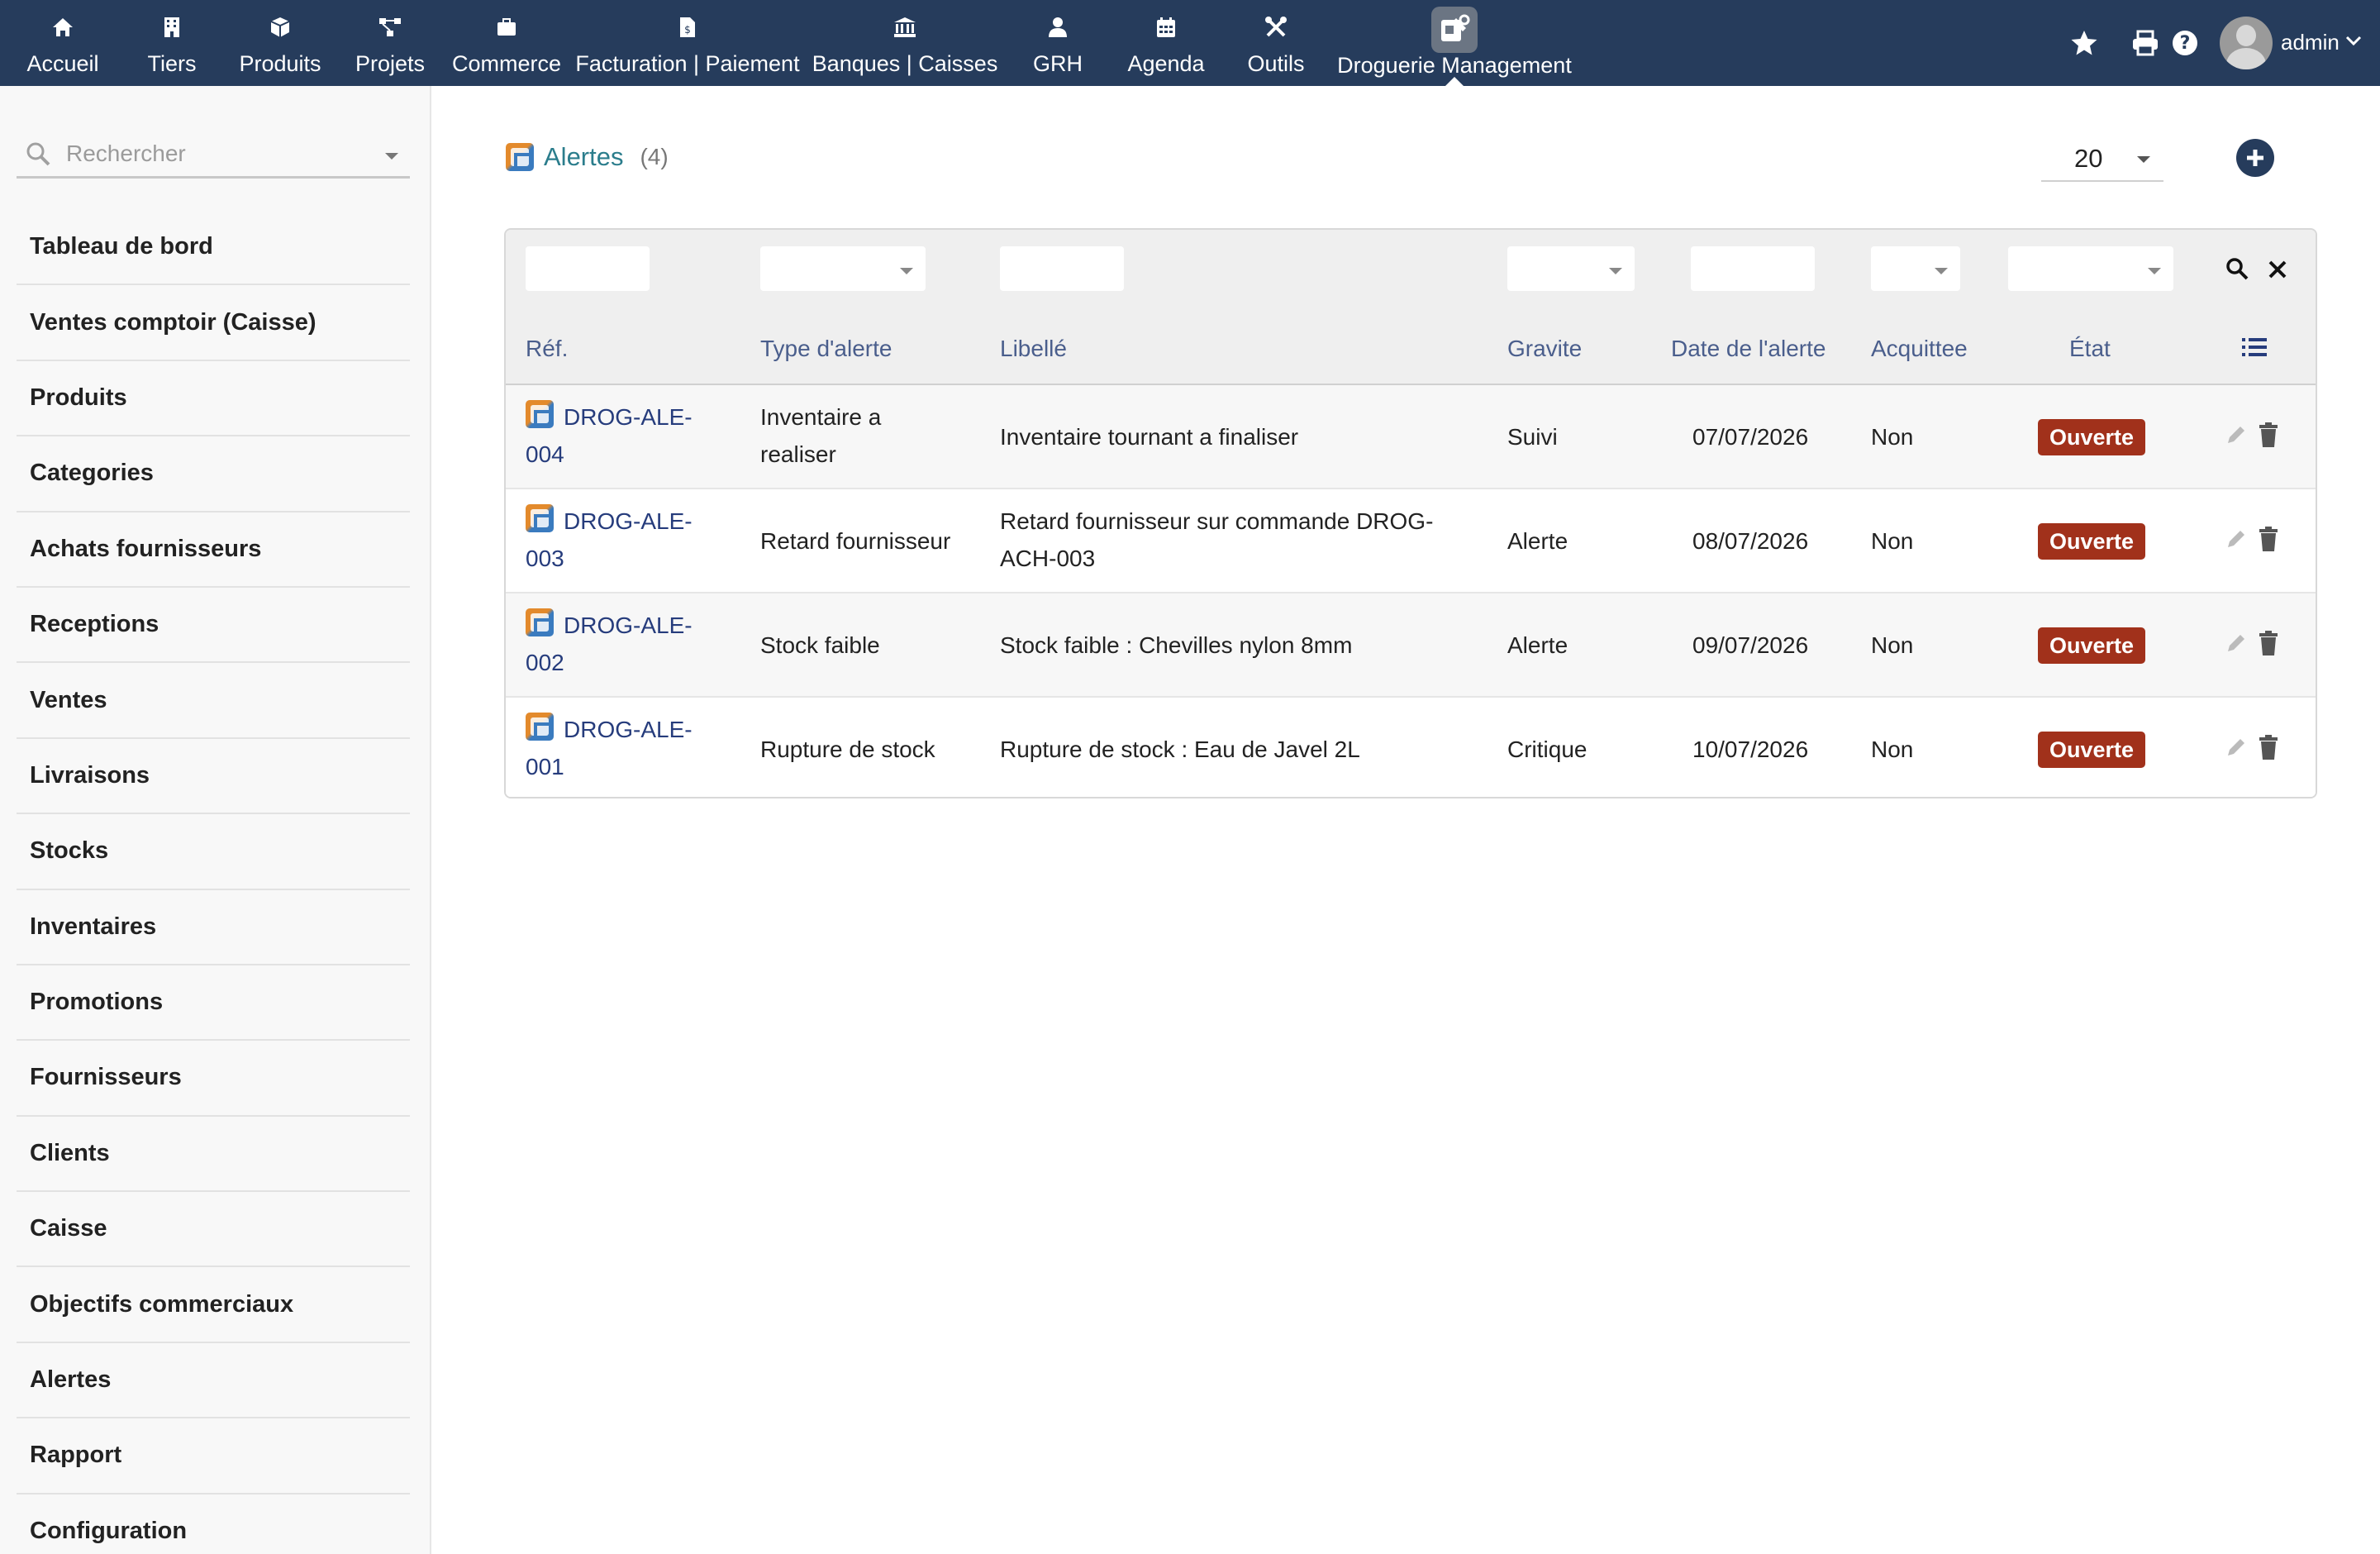 The height and width of the screenshot is (1554, 2380). What do you see at coordinates (1915, 268) in the screenshot?
I see `filter-acquittee-select` at bounding box center [1915, 268].